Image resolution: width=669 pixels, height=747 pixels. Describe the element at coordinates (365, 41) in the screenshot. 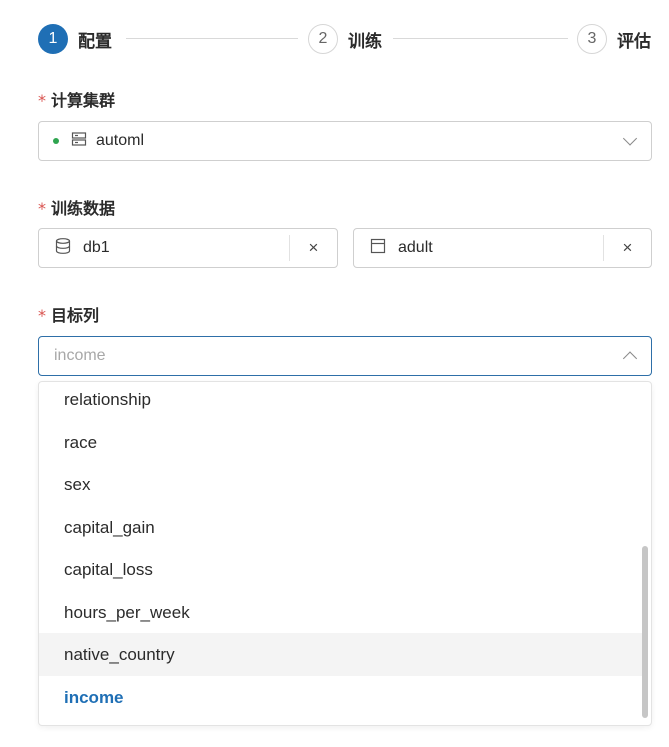

I see `step-label: 训练` at that location.